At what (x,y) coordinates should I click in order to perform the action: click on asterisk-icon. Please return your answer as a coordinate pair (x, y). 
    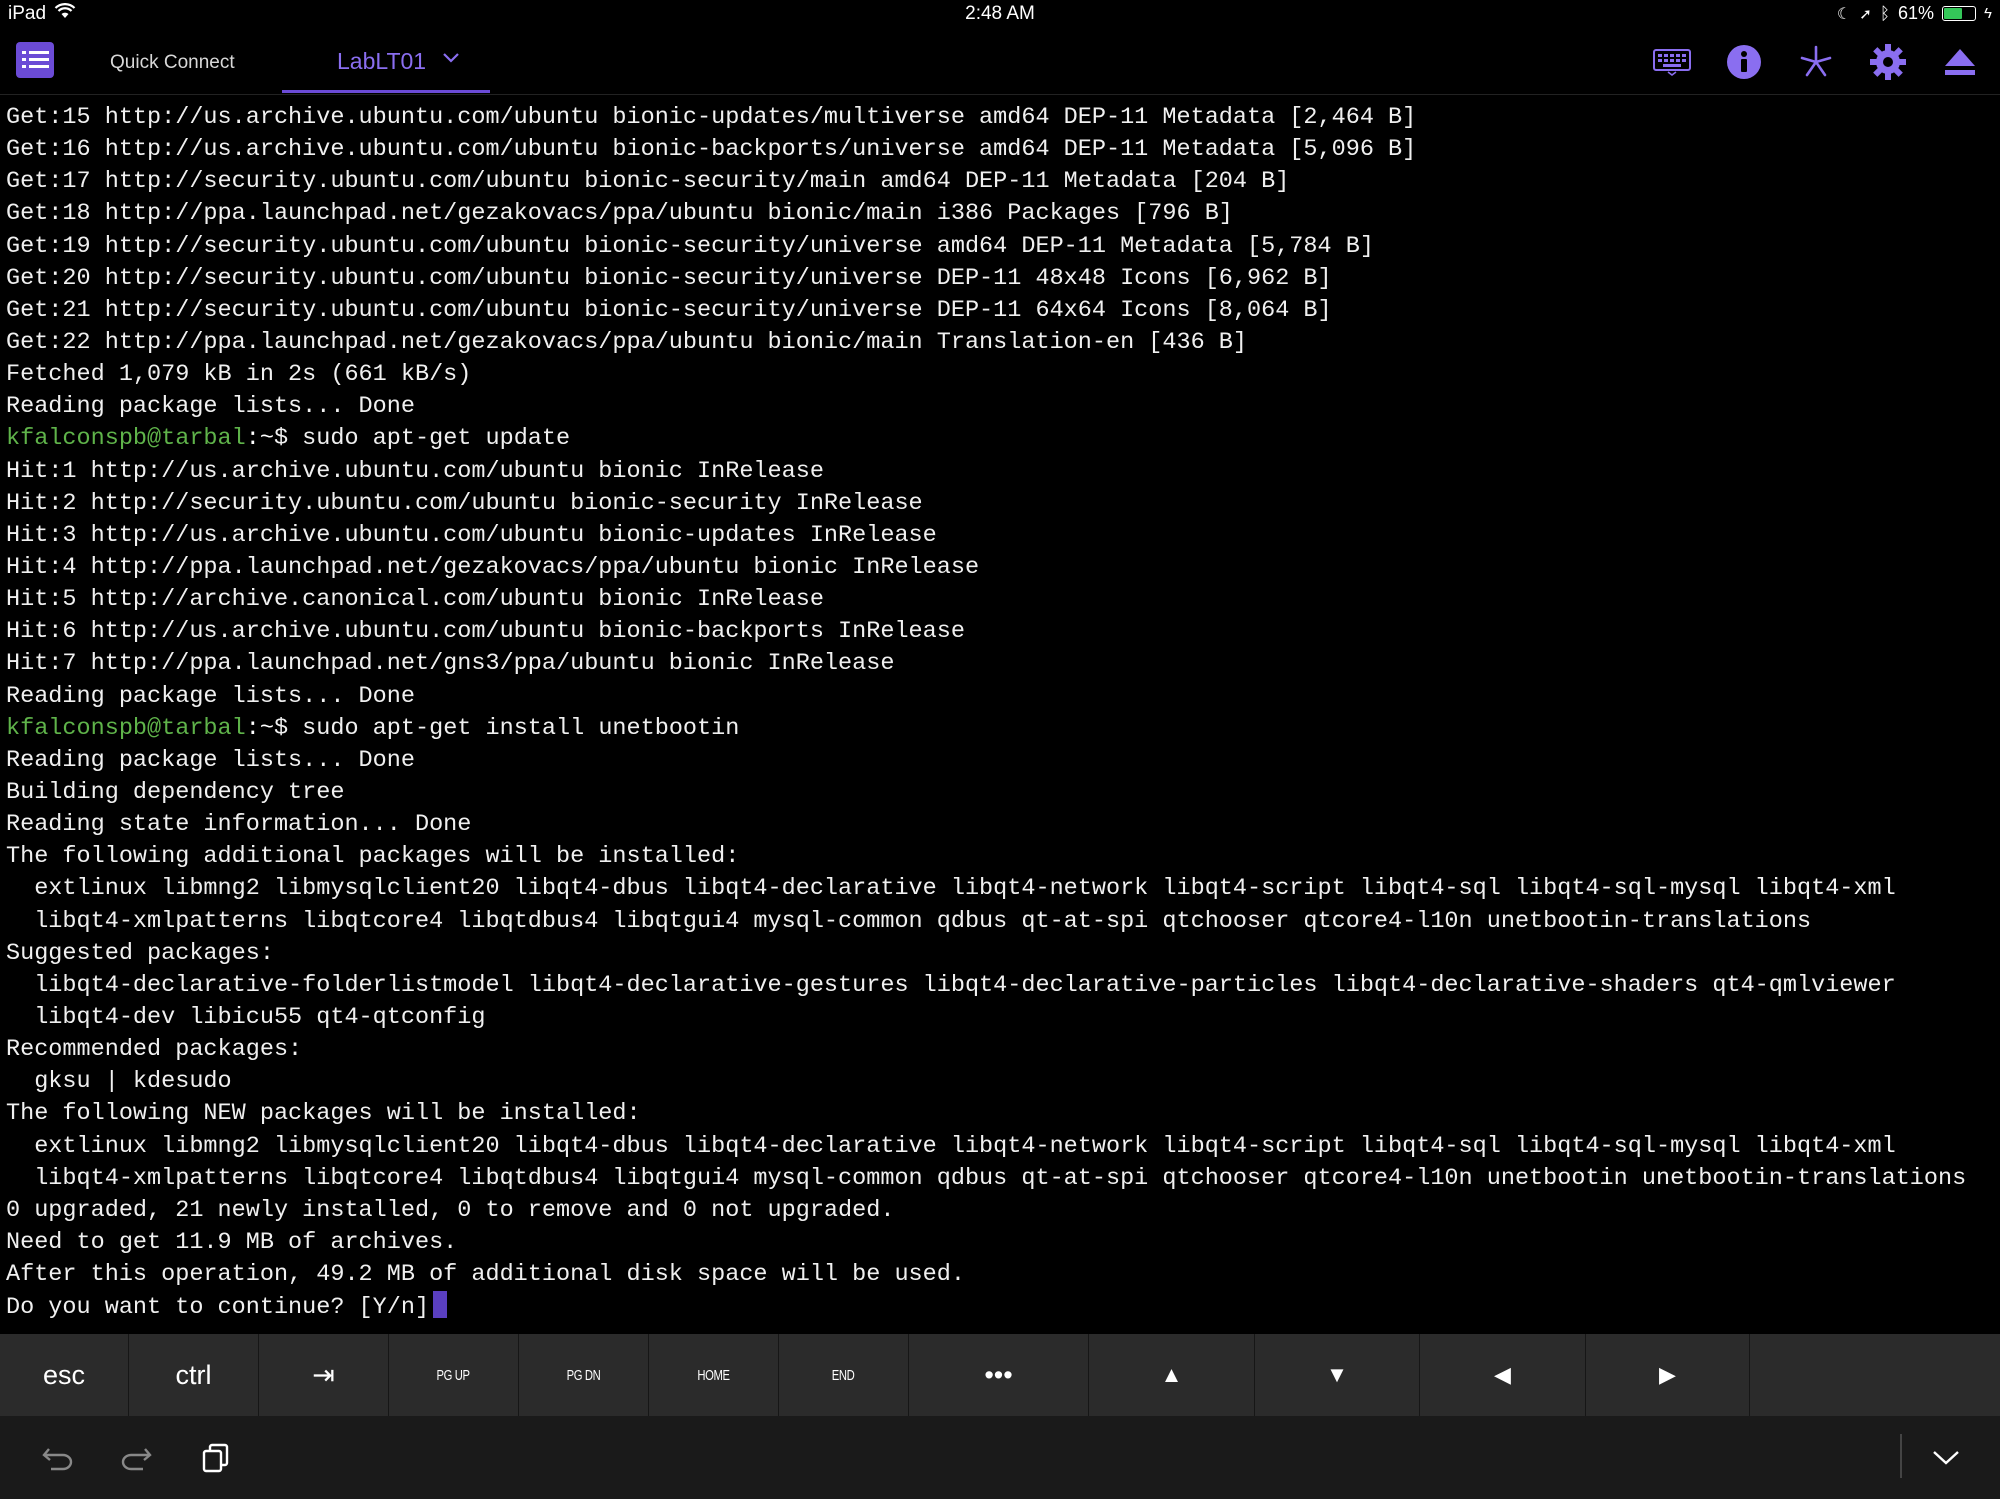
    Looking at the image, I should click on (1816, 62).